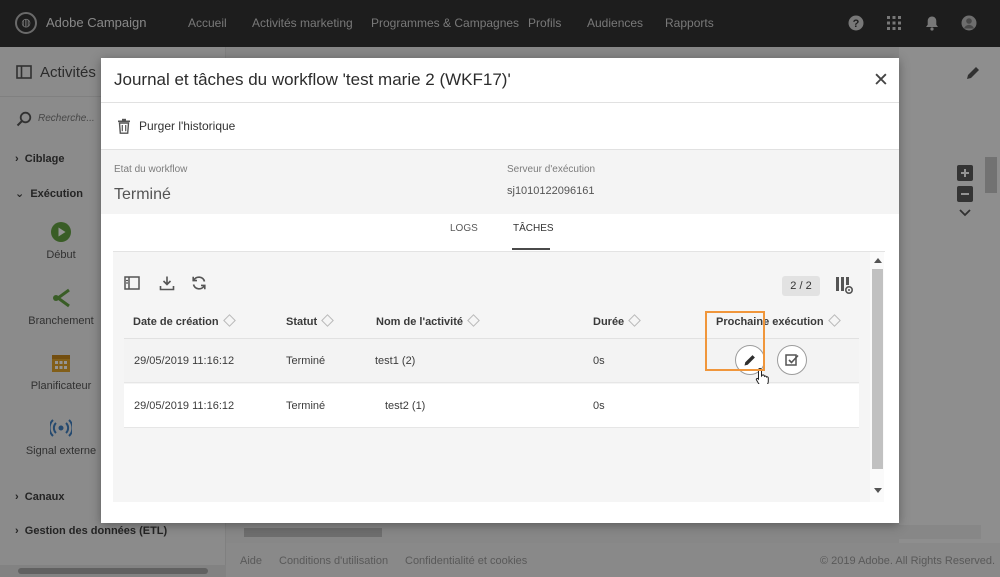 This screenshot has width=1000, height=577. I want to click on workflow-state-value: Terminé, so click(142, 194).